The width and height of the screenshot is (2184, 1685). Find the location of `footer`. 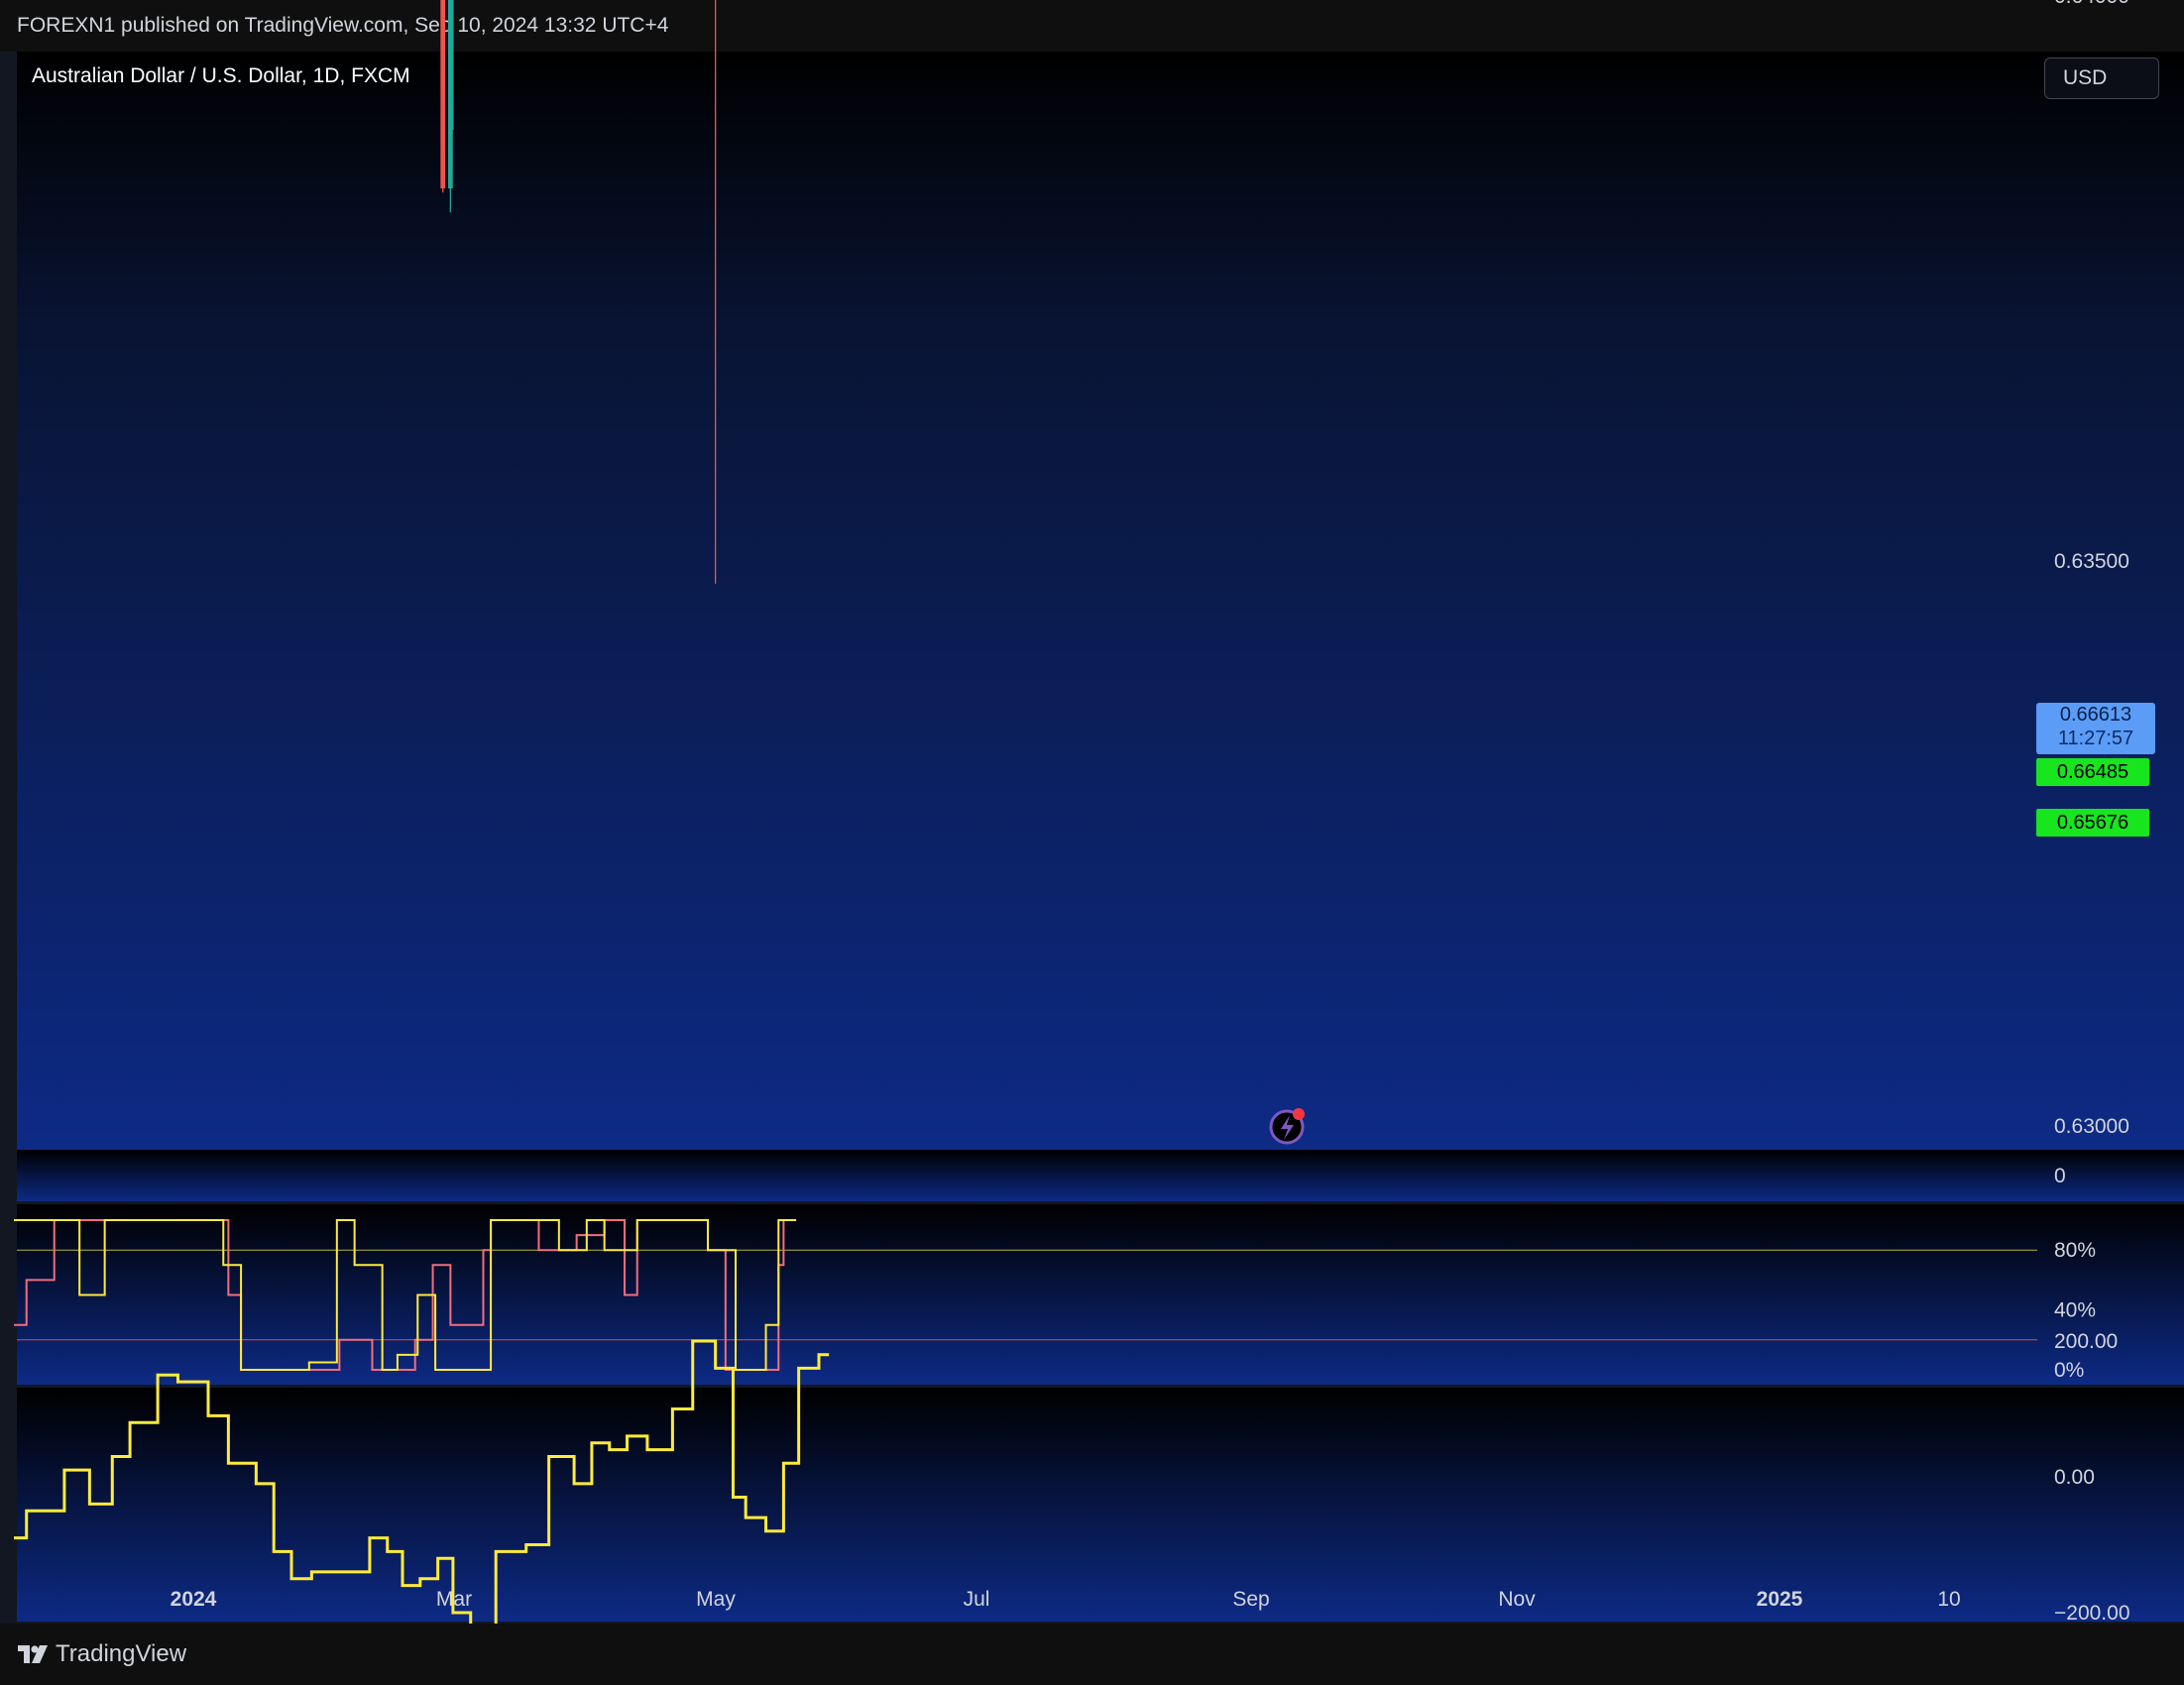

footer is located at coordinates (1092, 1654).